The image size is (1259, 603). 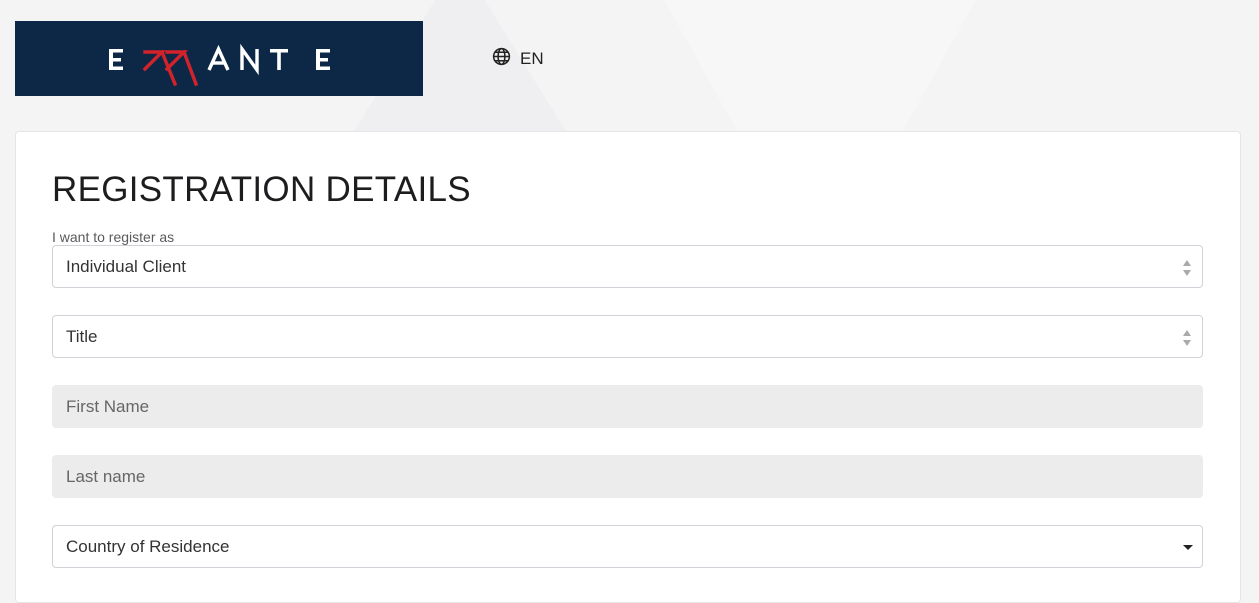 What do you see at coordinates (106, 476) in the screenshot?
I see `last-name-placeholder: Last name` at bounding box center [106, 476].